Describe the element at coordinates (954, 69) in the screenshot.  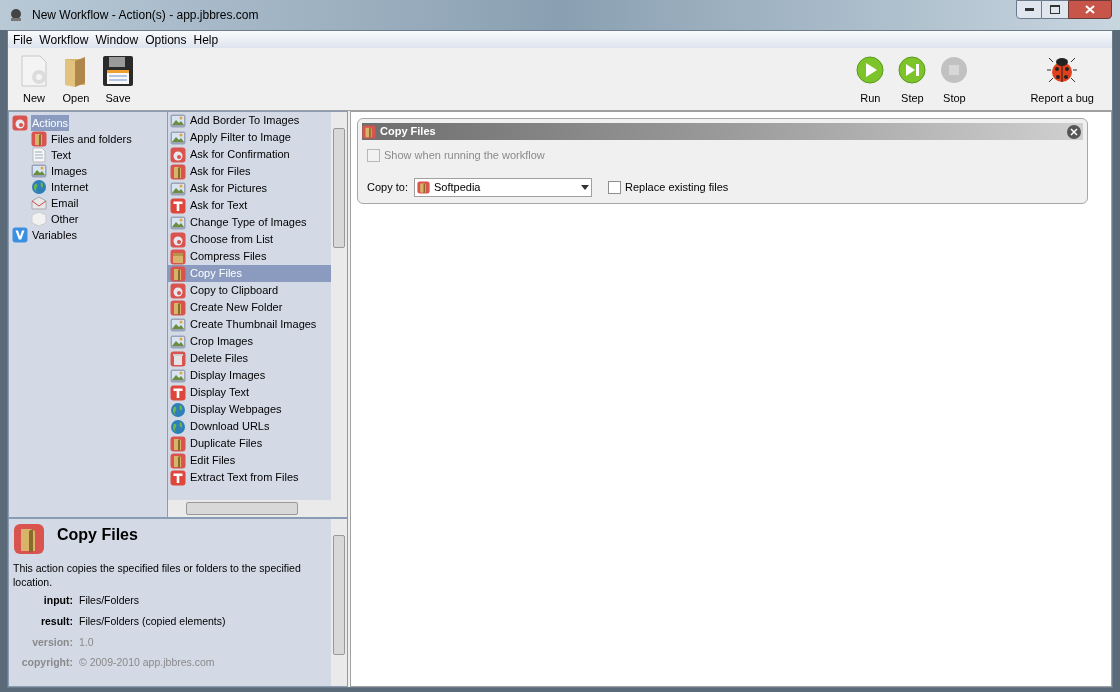
I see `stop-icon` at that location.